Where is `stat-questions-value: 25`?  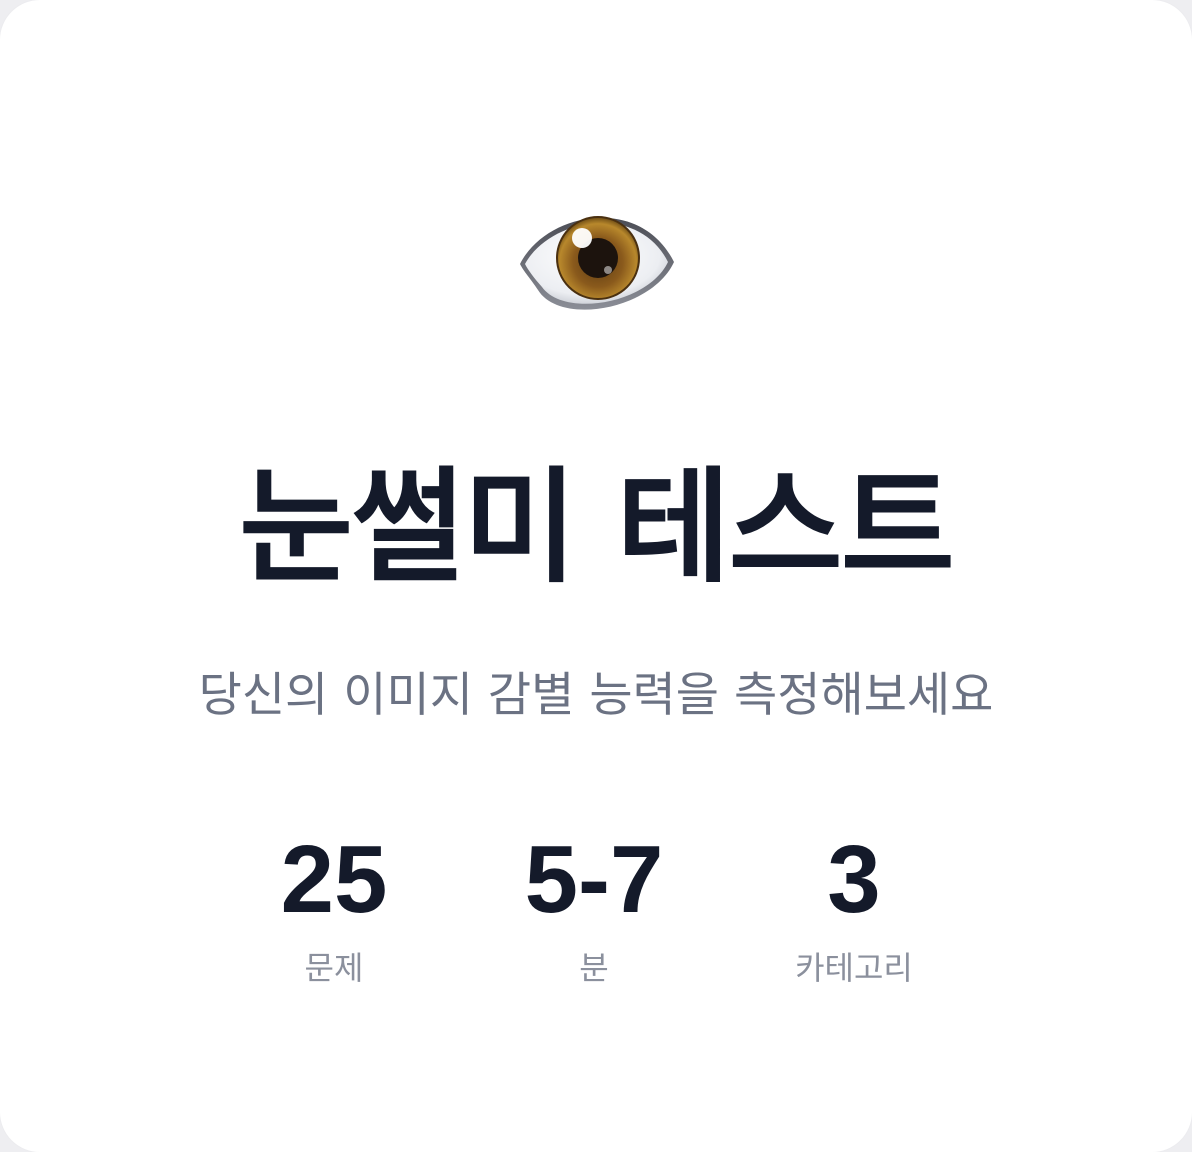
stat-questions-value: 25 is located at coordinates (334, 879).